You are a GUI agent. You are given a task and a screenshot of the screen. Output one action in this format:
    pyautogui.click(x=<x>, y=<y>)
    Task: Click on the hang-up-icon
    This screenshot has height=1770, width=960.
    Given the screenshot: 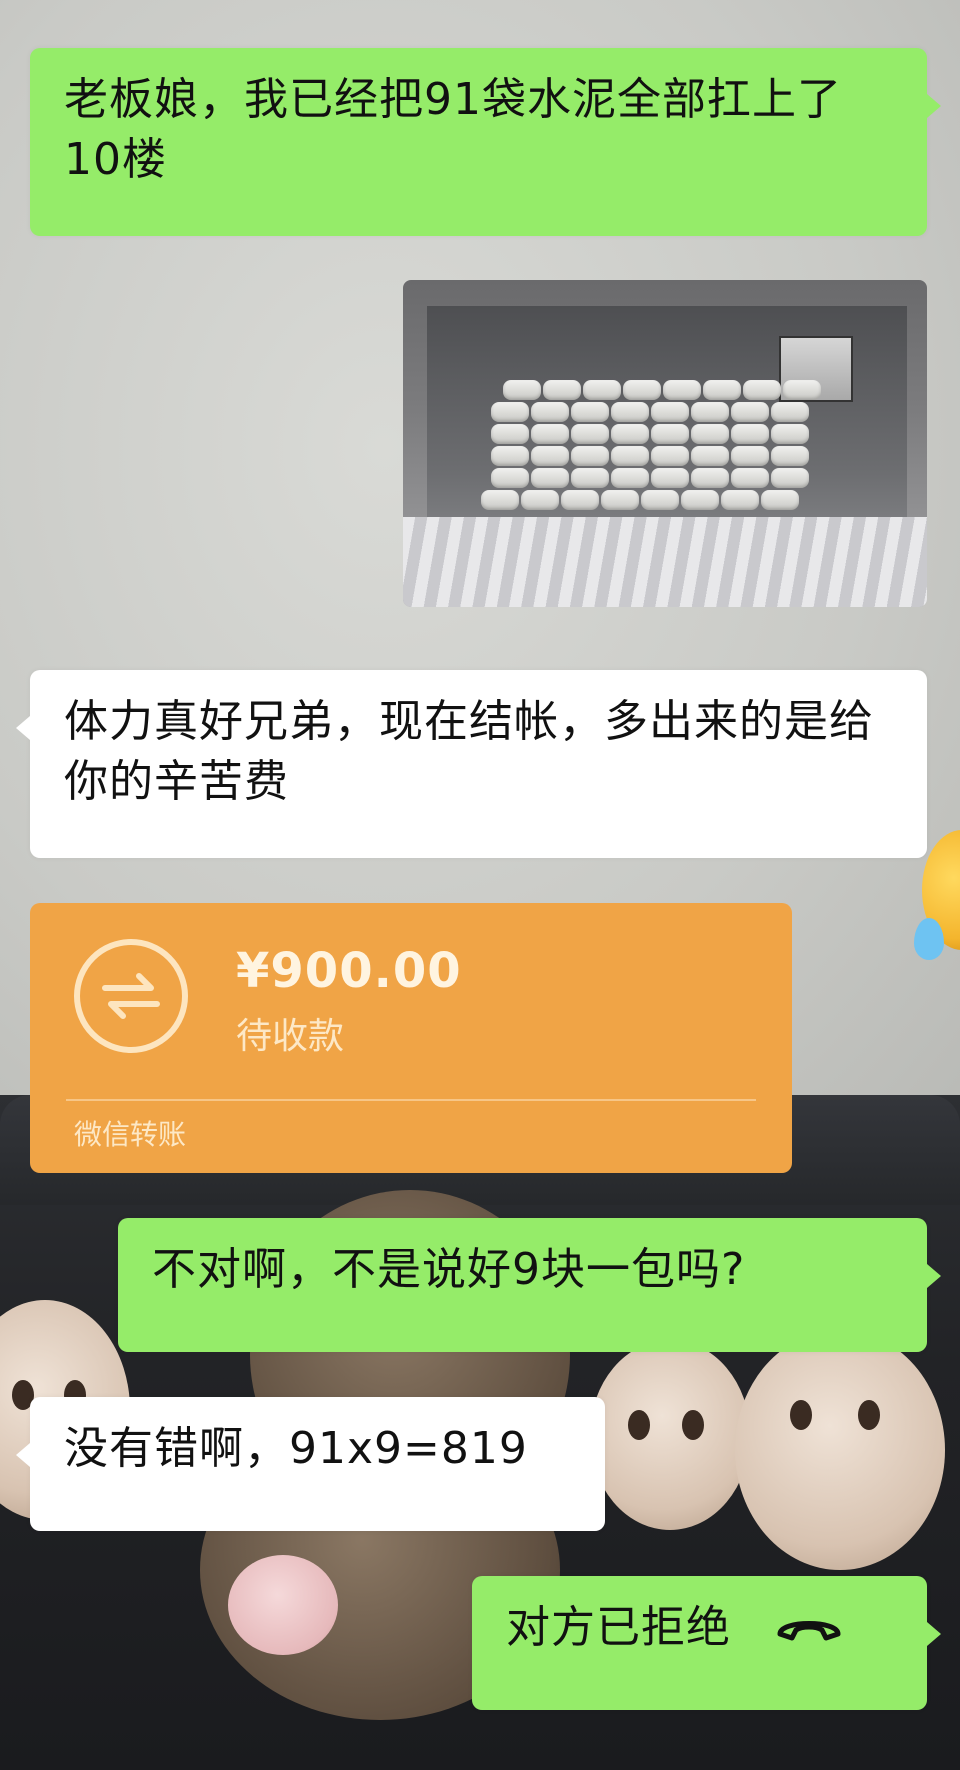 What is the action you would take?
    pyautogui.click(x=809, y=1630)
    